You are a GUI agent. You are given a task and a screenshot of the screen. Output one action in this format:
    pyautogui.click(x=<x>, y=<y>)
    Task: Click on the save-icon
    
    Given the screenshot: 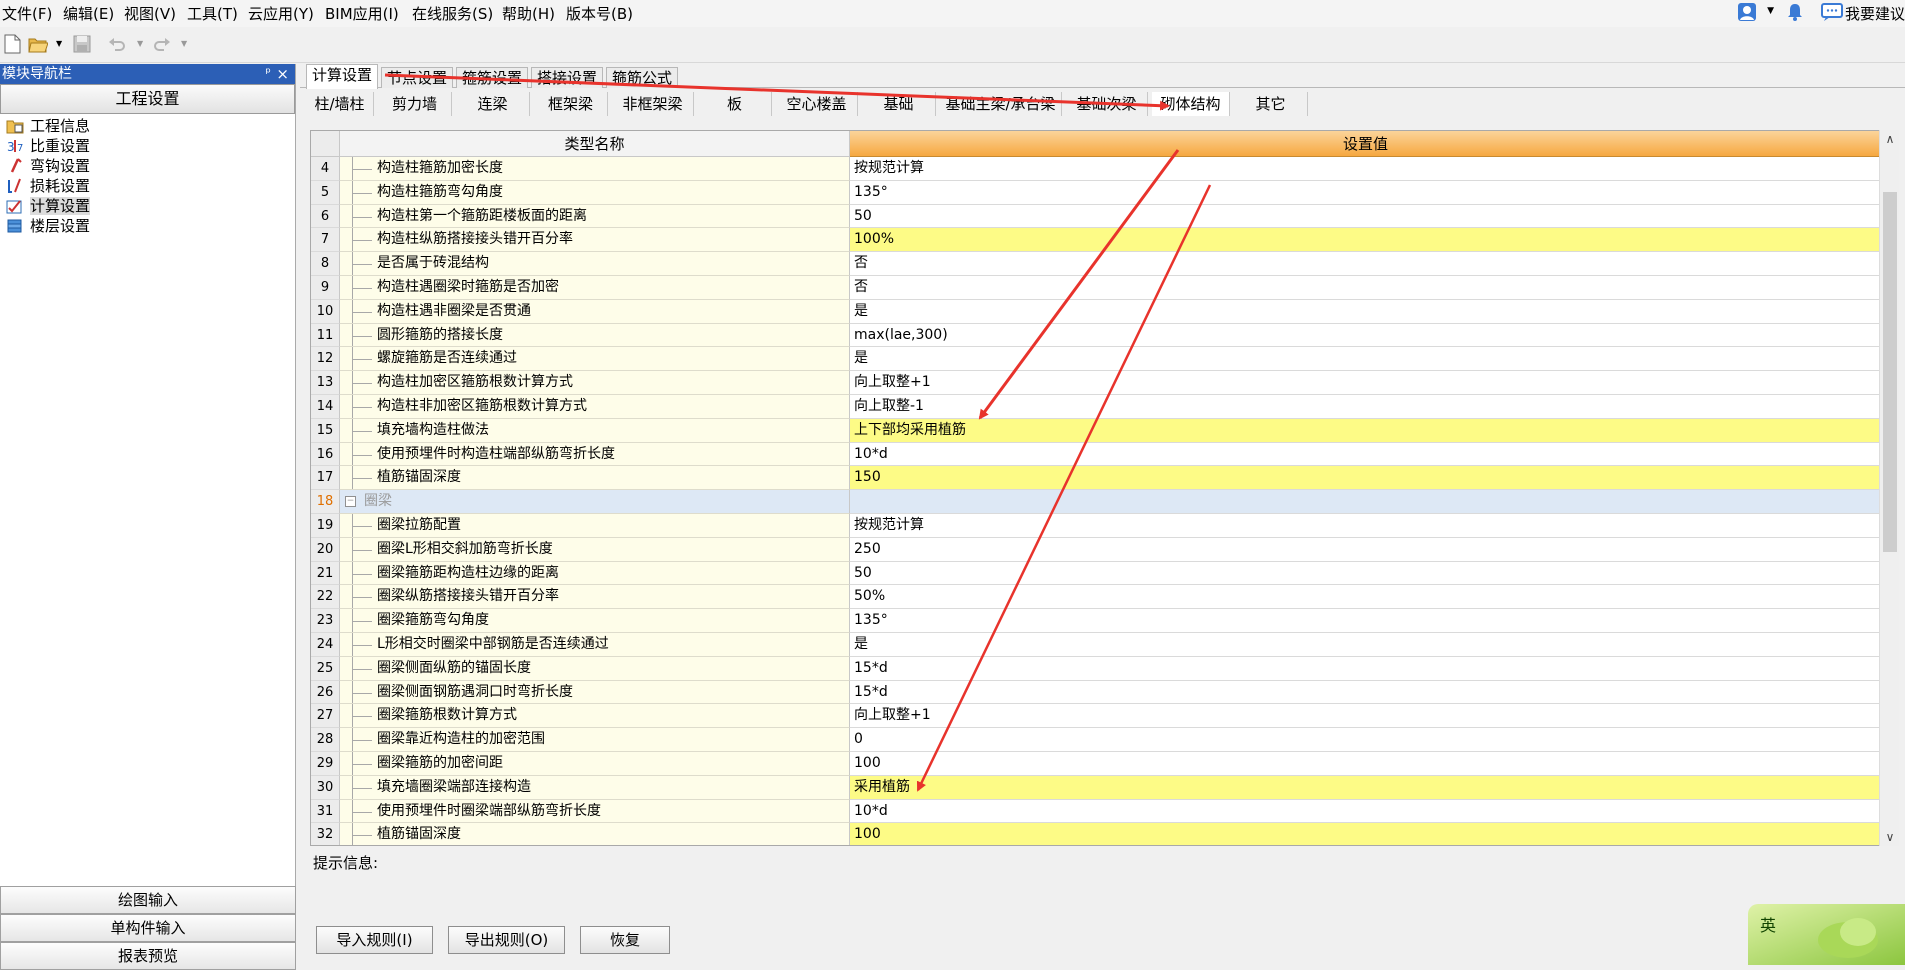 What is the action you would take?
    pyautogui.click(x=82, y=44)
    